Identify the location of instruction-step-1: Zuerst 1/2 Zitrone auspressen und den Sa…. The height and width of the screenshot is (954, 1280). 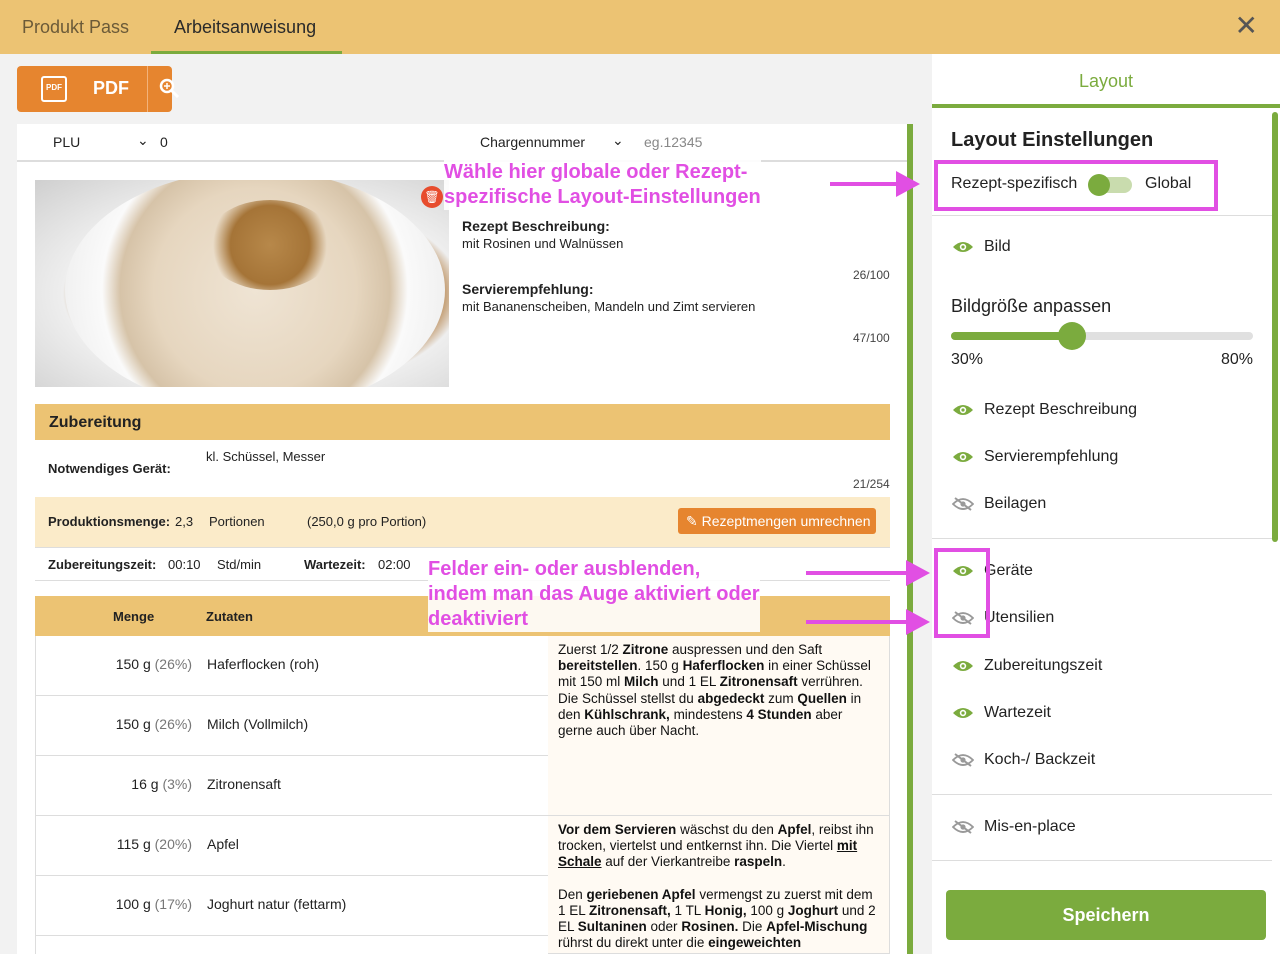
(719, 726).